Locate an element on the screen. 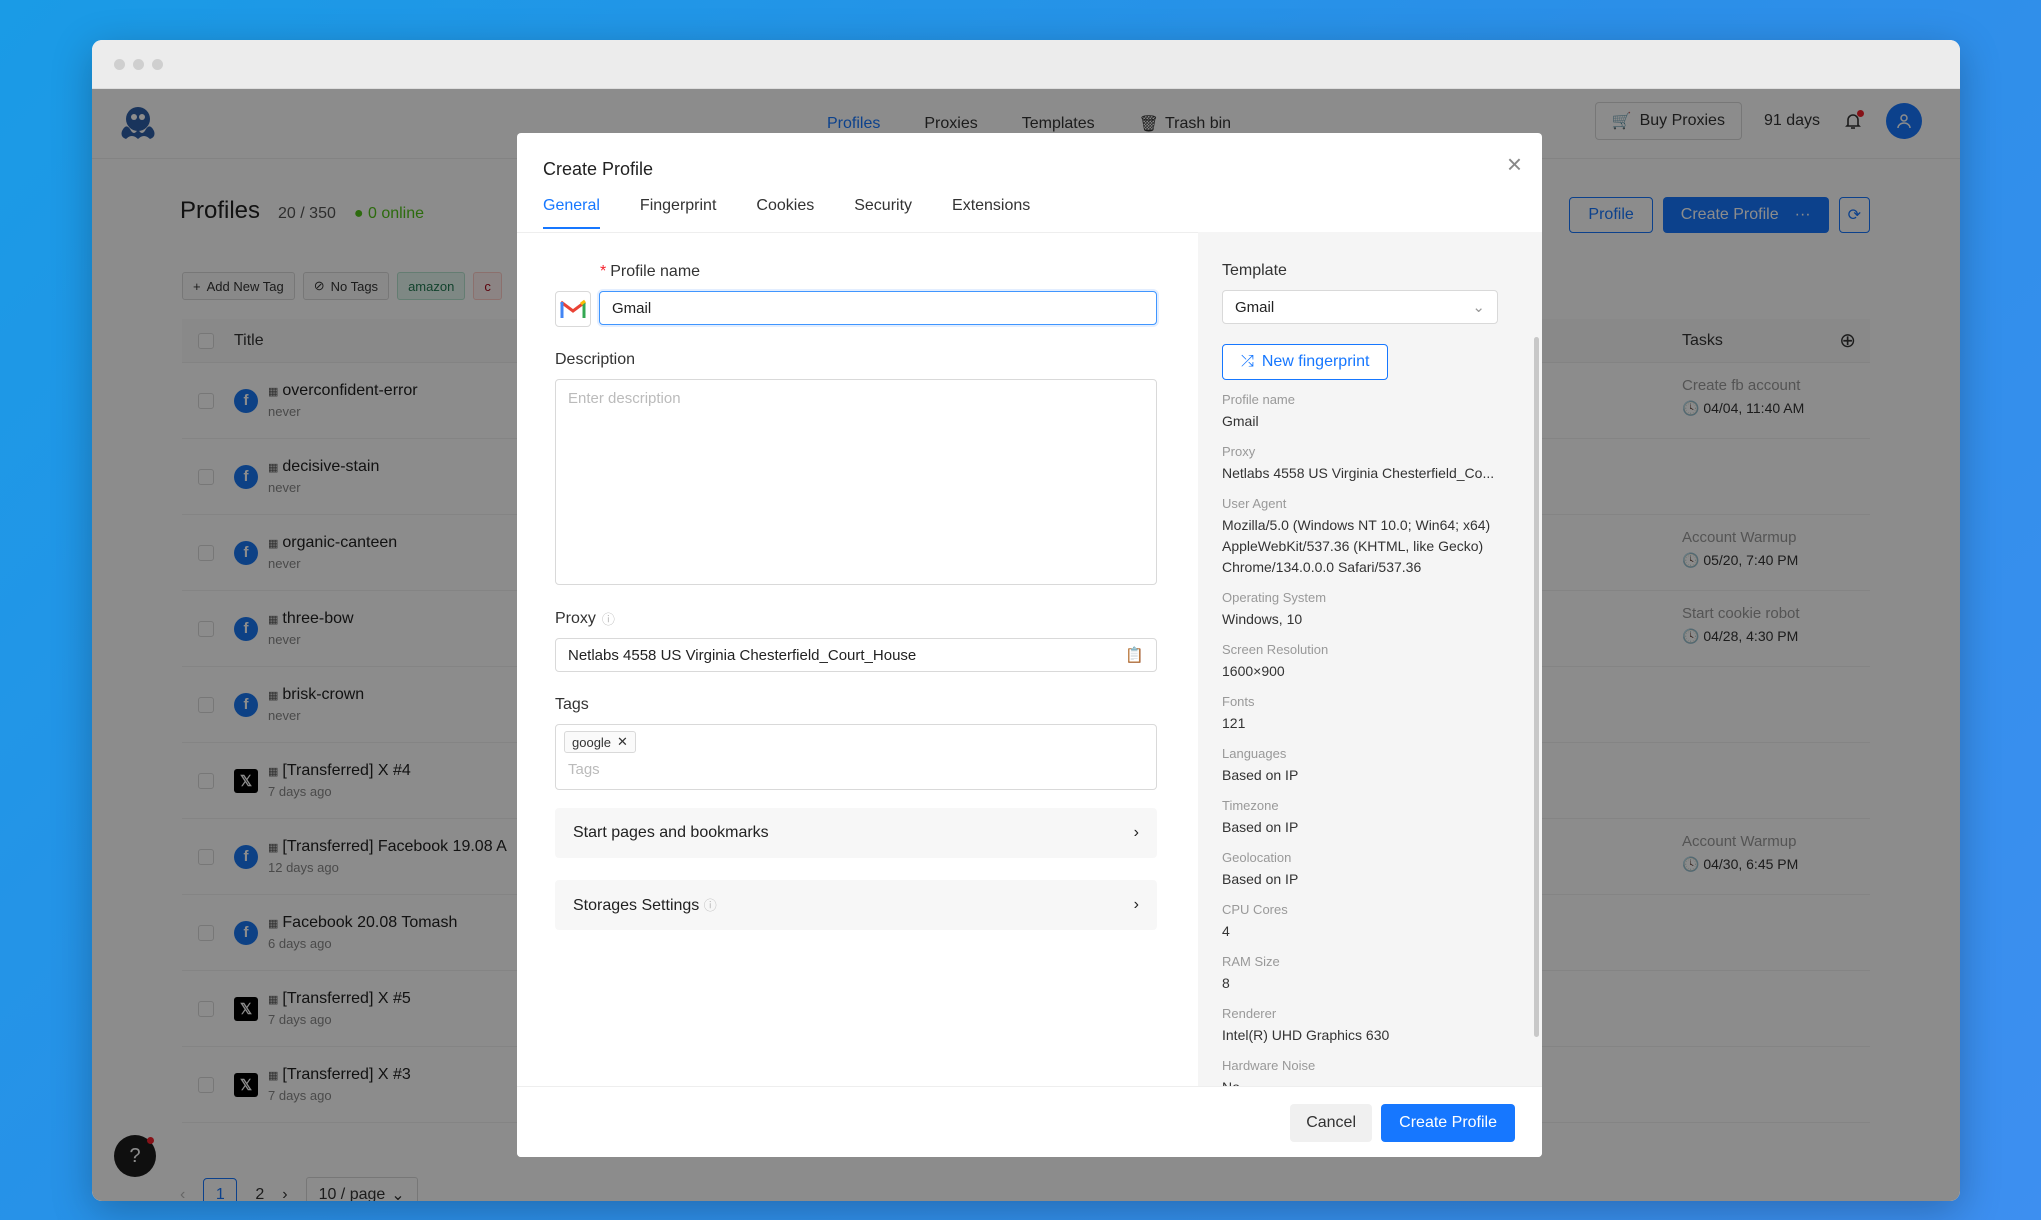 The width and height of the screenshot is (2041, 1220). modal-footer: Cancel Create Profile is located at coordinates (1029, 1121).